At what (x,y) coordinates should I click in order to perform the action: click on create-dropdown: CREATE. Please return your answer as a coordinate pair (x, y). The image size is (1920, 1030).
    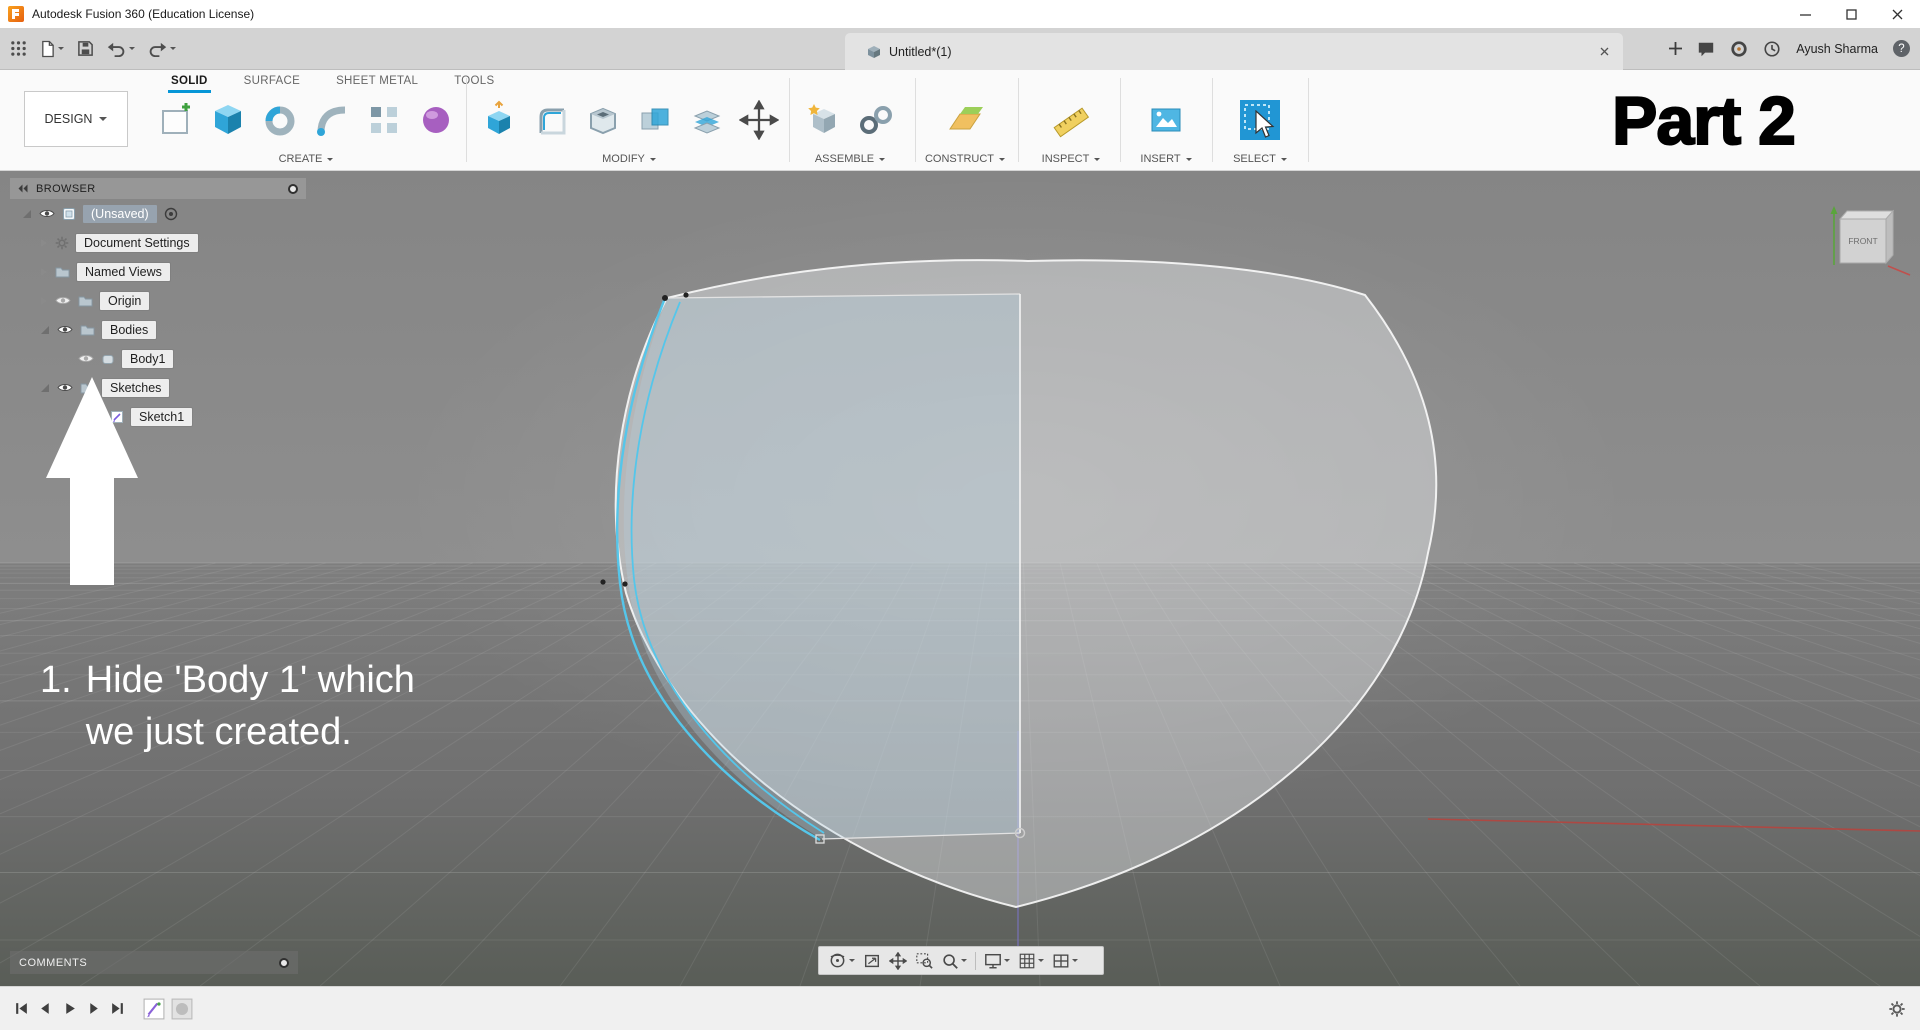
    Looking at the image, I should click on (306, 159).